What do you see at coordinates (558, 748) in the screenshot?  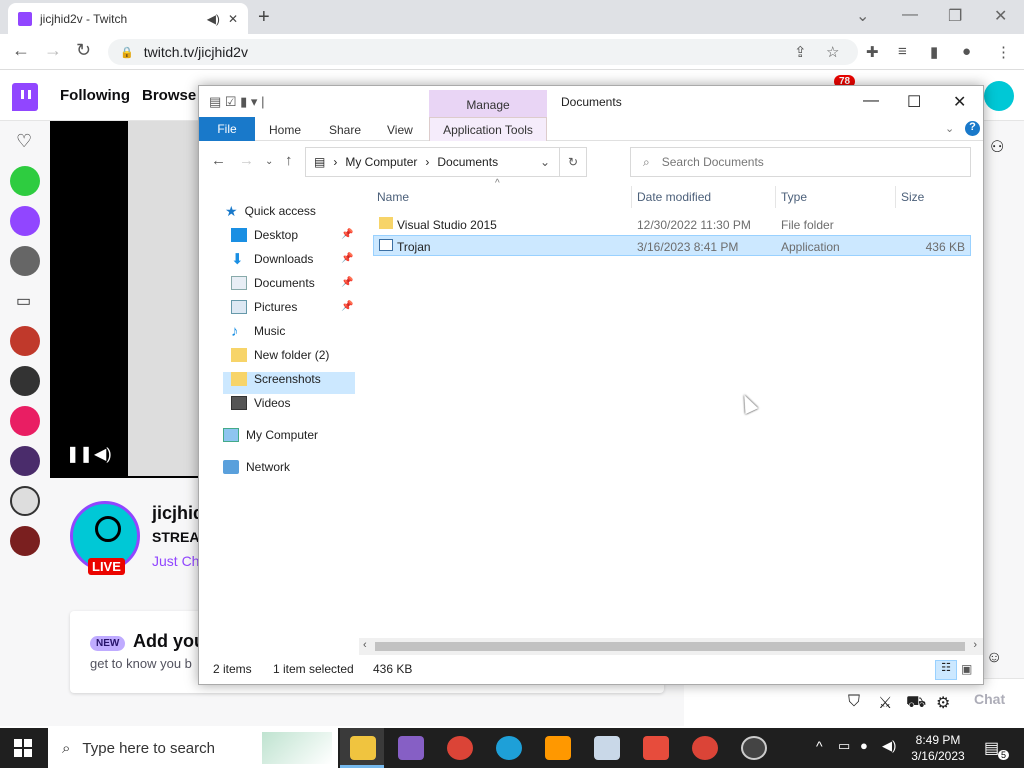 I see `search-tool-taskbar-icon` at bounding box center [558, 748].